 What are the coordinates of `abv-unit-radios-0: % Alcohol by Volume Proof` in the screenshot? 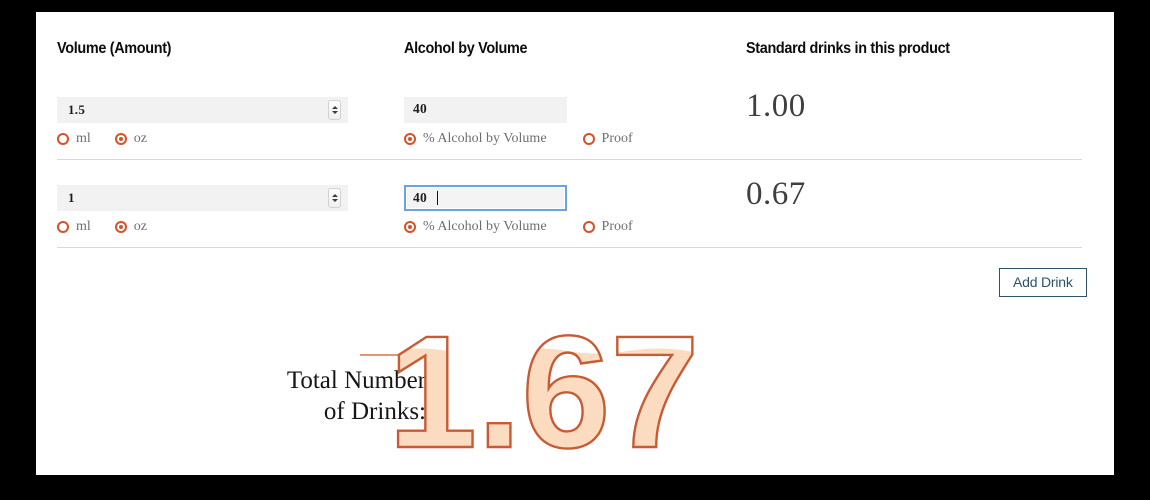 It's located at (530, 139).